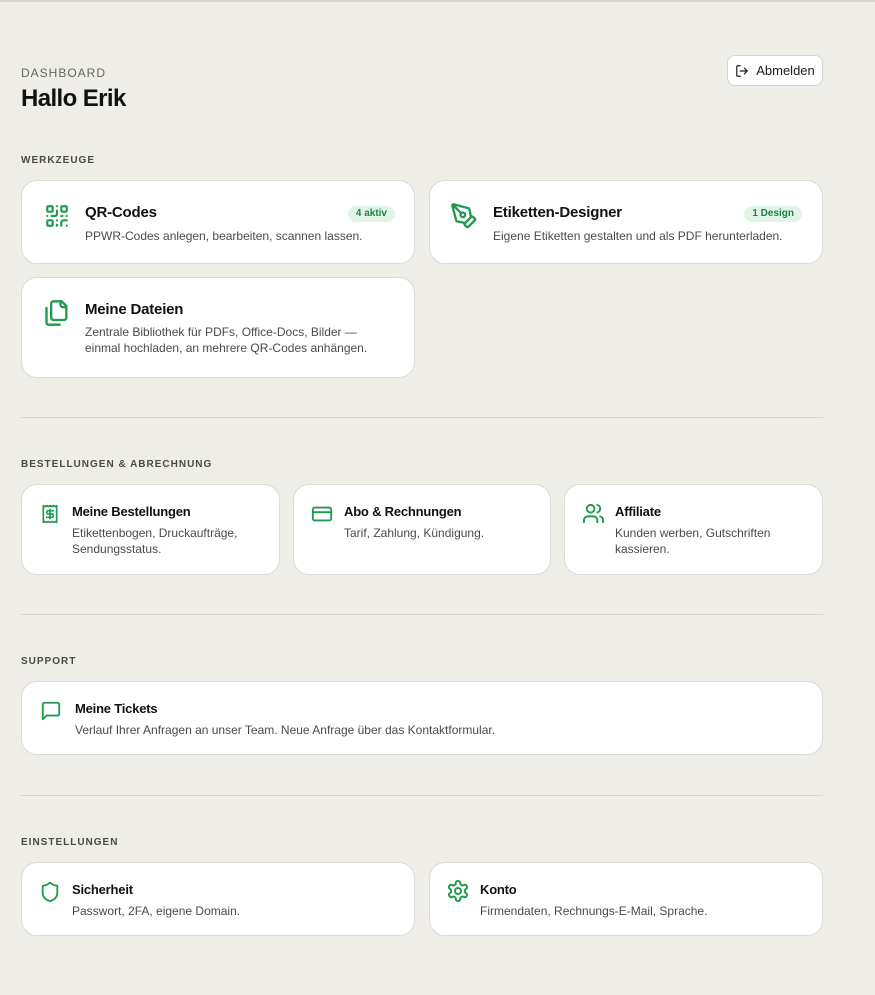  What do you see at coordinates (131, 511) in the screenshot?
I see `card-title: Meine Bestellungen` at bounding box center [131, 511].